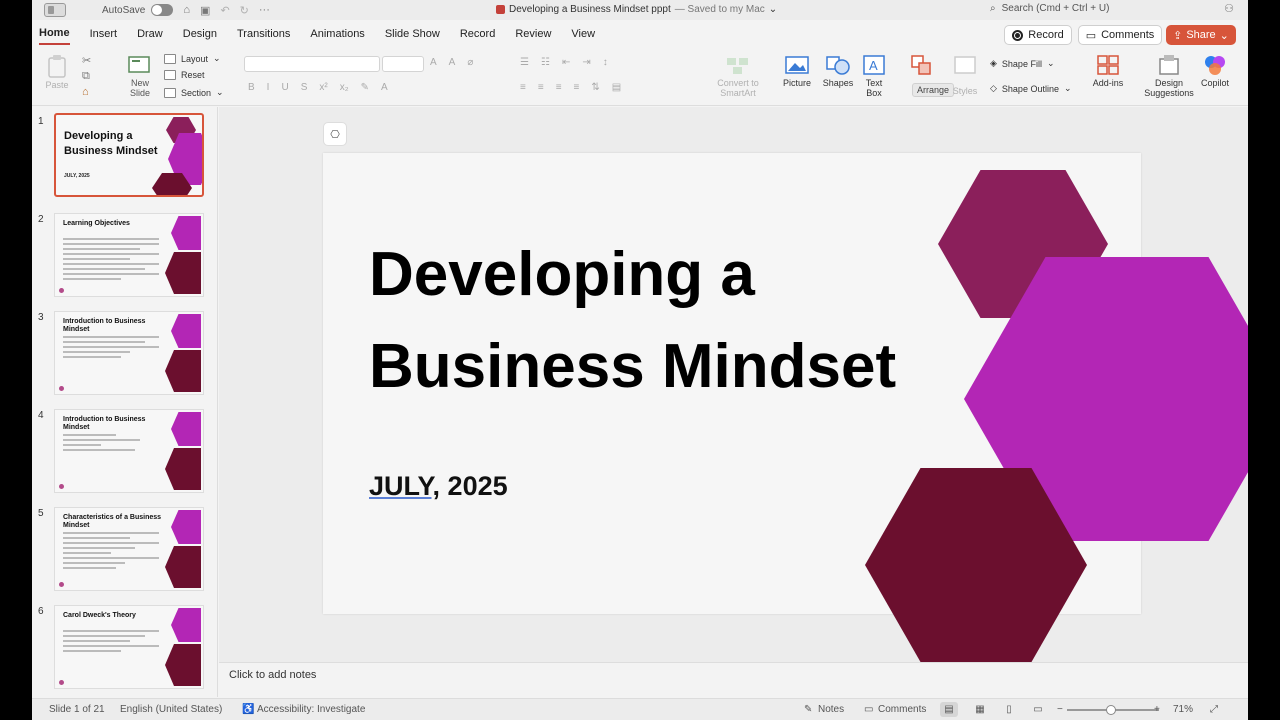  What do you see at coordinates (335, 134) in the screenshot?
I see `copilot-float-icon: ⎔` at bounding box center [335, 134].